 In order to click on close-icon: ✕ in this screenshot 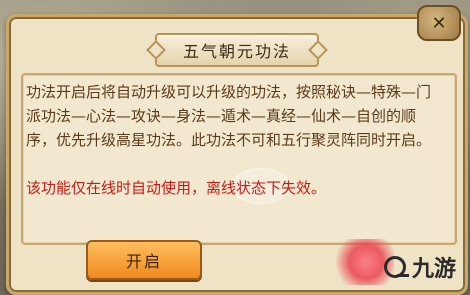, I will do `click(439, 23)`.